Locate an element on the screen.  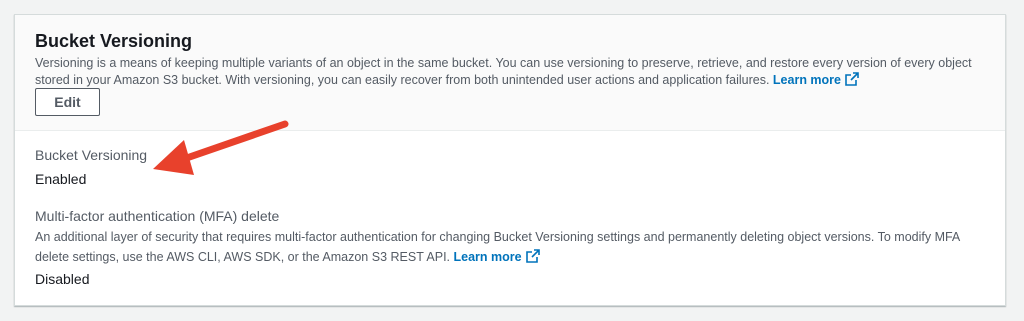
learn-more-link: Learn more is located at coordinates (815, 79).